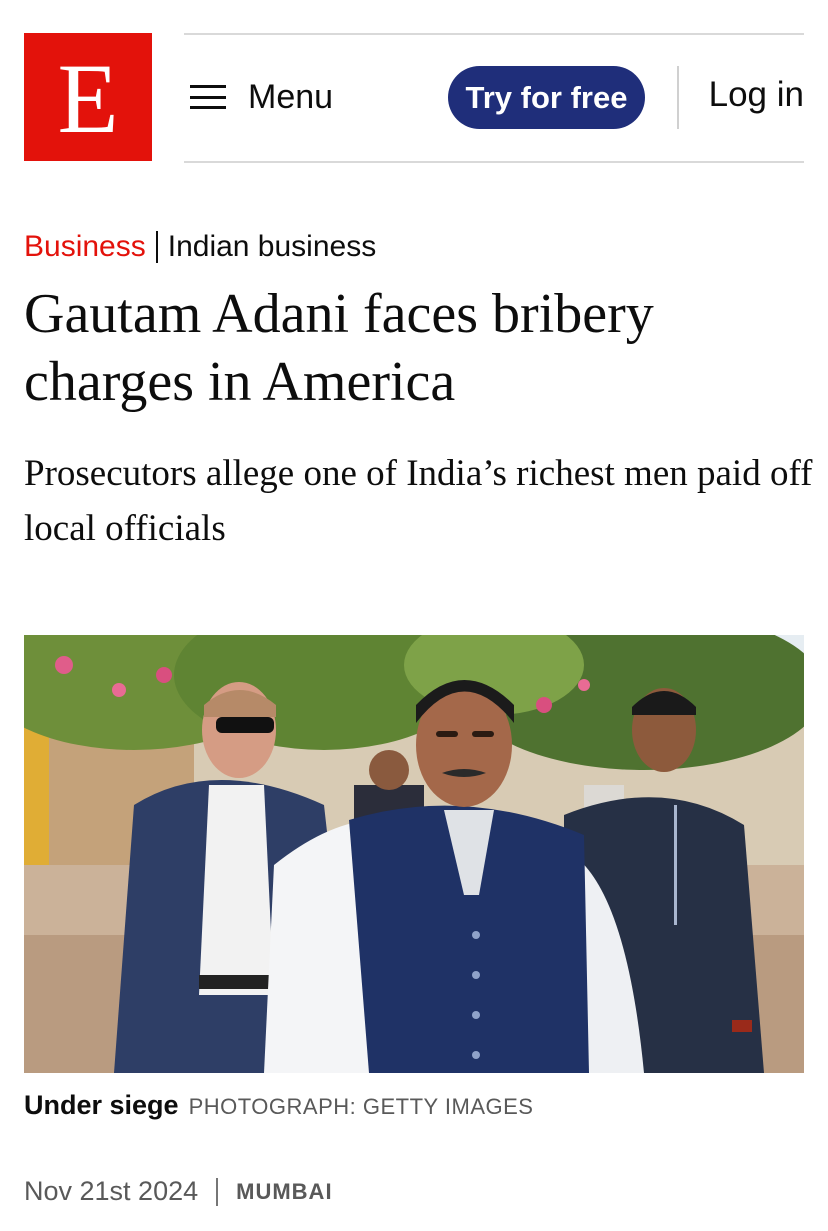 This screenshot has height=1231, width=828. I want to click on publish-date: Nov 21st 2024, so click(111, 1191).